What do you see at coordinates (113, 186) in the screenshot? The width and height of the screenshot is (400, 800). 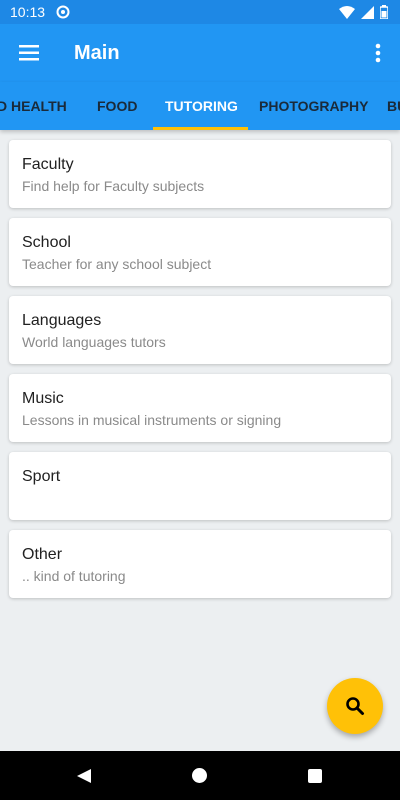 I see `card-subtitle: Find help for Faculty subjects` at bounding box center [113, 186].